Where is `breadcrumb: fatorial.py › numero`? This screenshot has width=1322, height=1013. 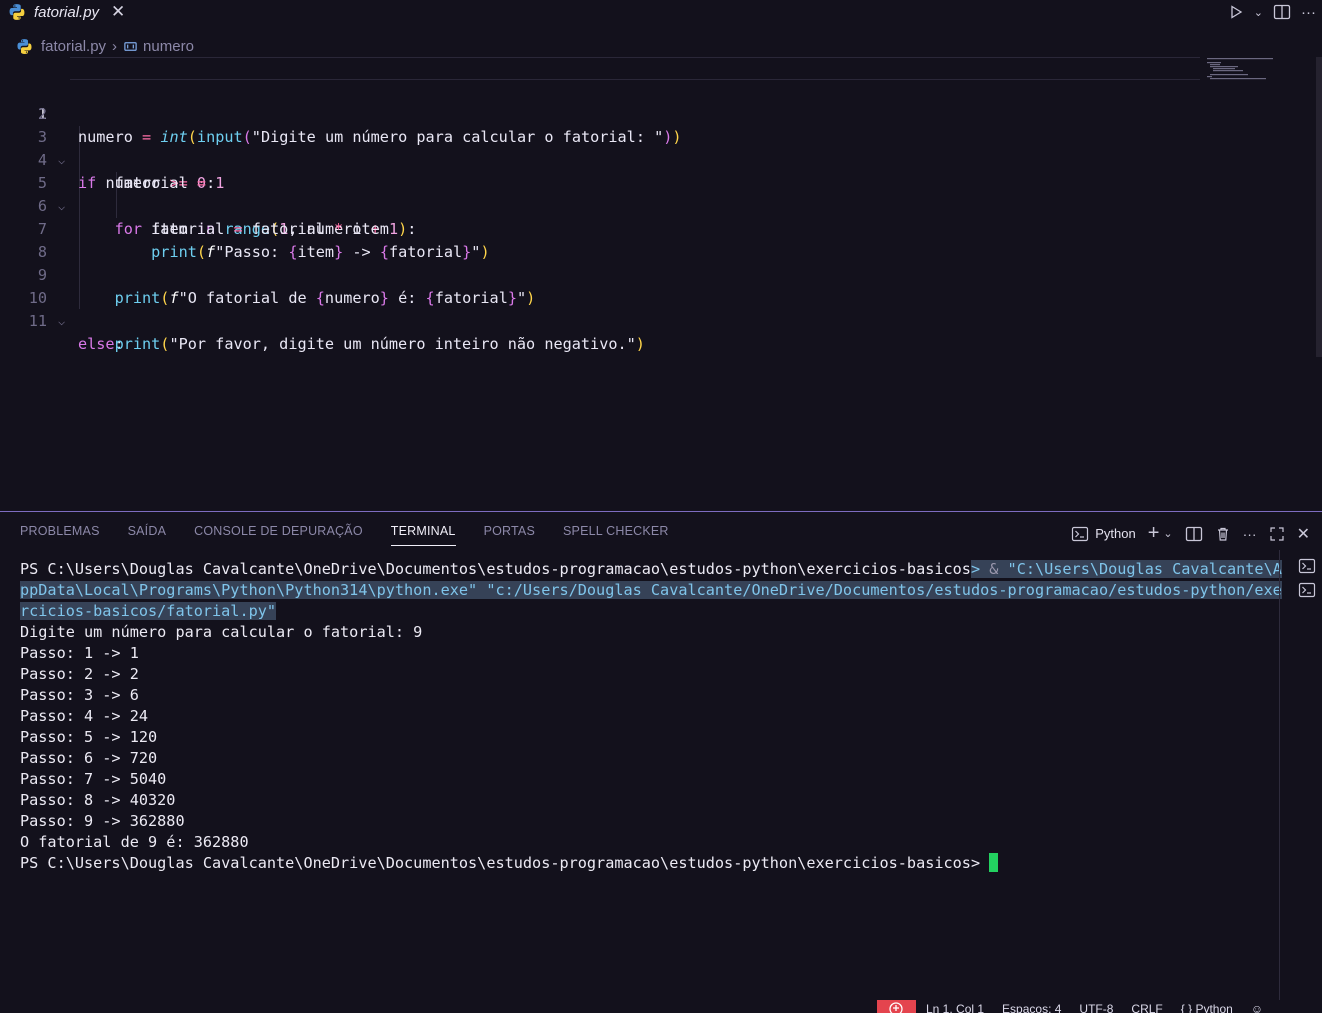
breadcrumb: fatorial.py › numero is located at coordinates (105, 46).